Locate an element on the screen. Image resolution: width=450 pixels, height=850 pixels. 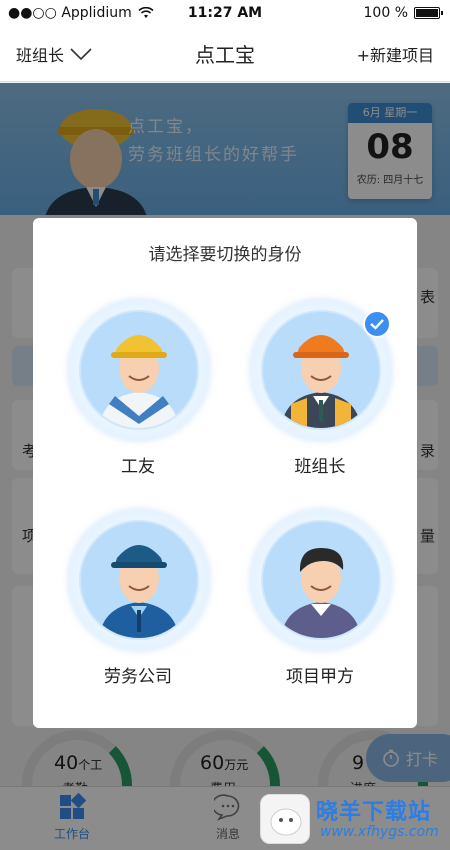
team-leader-avatar-illustration is located at coordinates (321, 381).